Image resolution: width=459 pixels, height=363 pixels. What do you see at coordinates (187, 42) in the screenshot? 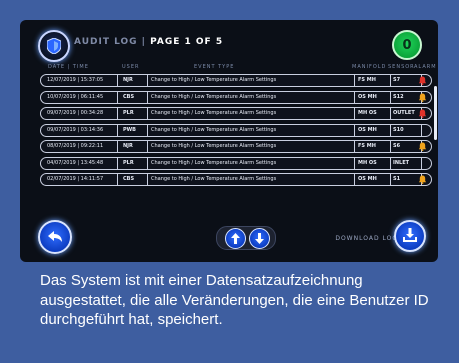
I see `title-page: PAGE 1 OF 5` at bounding box center [187, 42].